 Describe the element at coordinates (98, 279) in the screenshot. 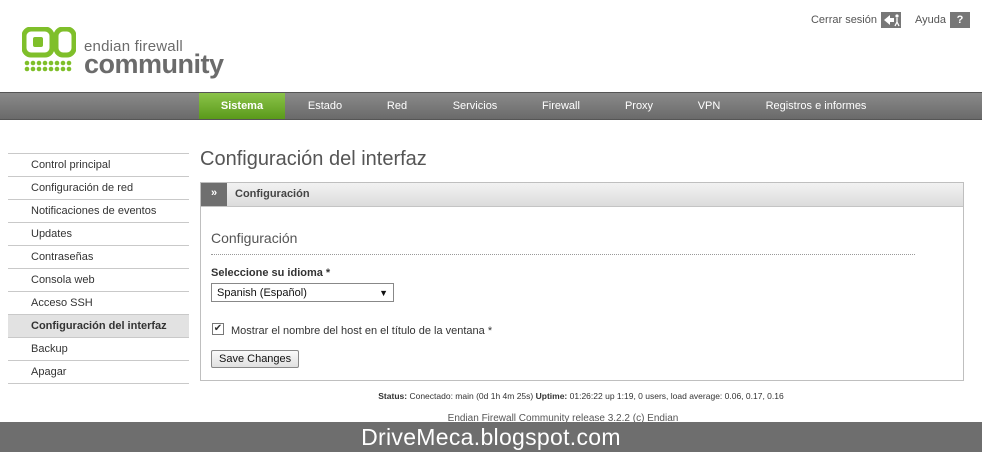

I see `sidebar-item-consola-web: Consola web` at that location.